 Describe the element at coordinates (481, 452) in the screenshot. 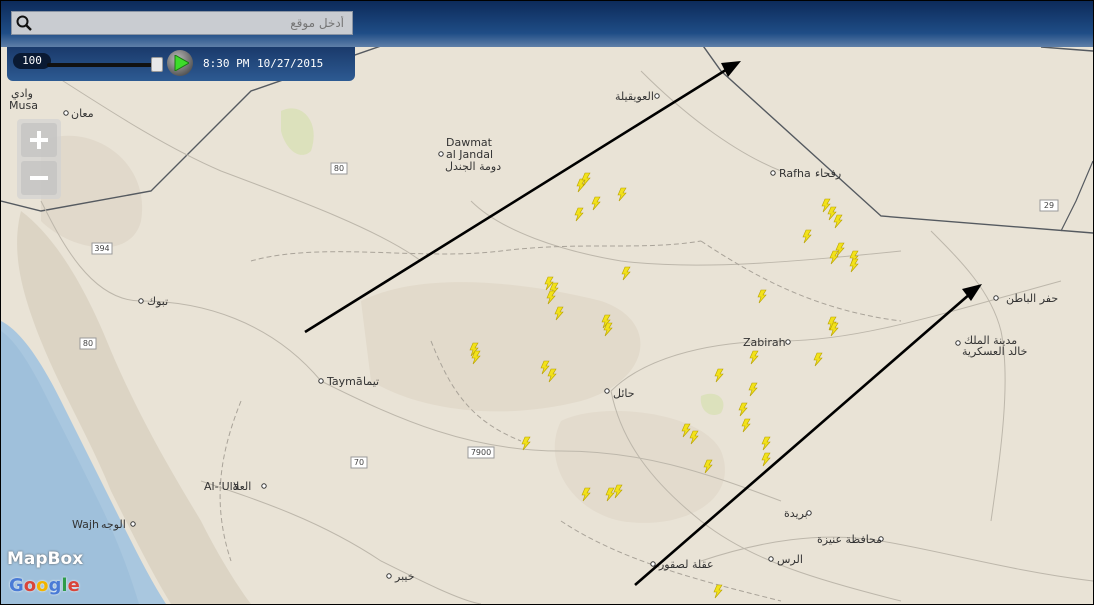

I see `road-shield-label: 7900` at that location.